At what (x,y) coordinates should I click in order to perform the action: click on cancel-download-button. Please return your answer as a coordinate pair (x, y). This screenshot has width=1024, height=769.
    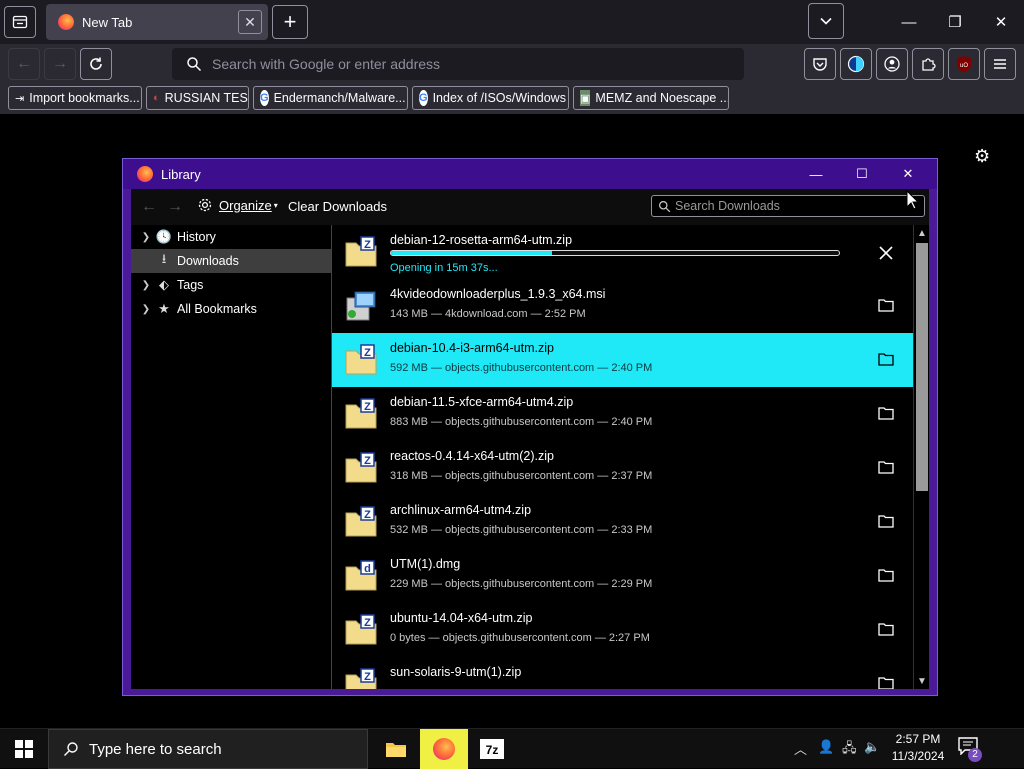
    Looking at the image, I should click on (886, 253).